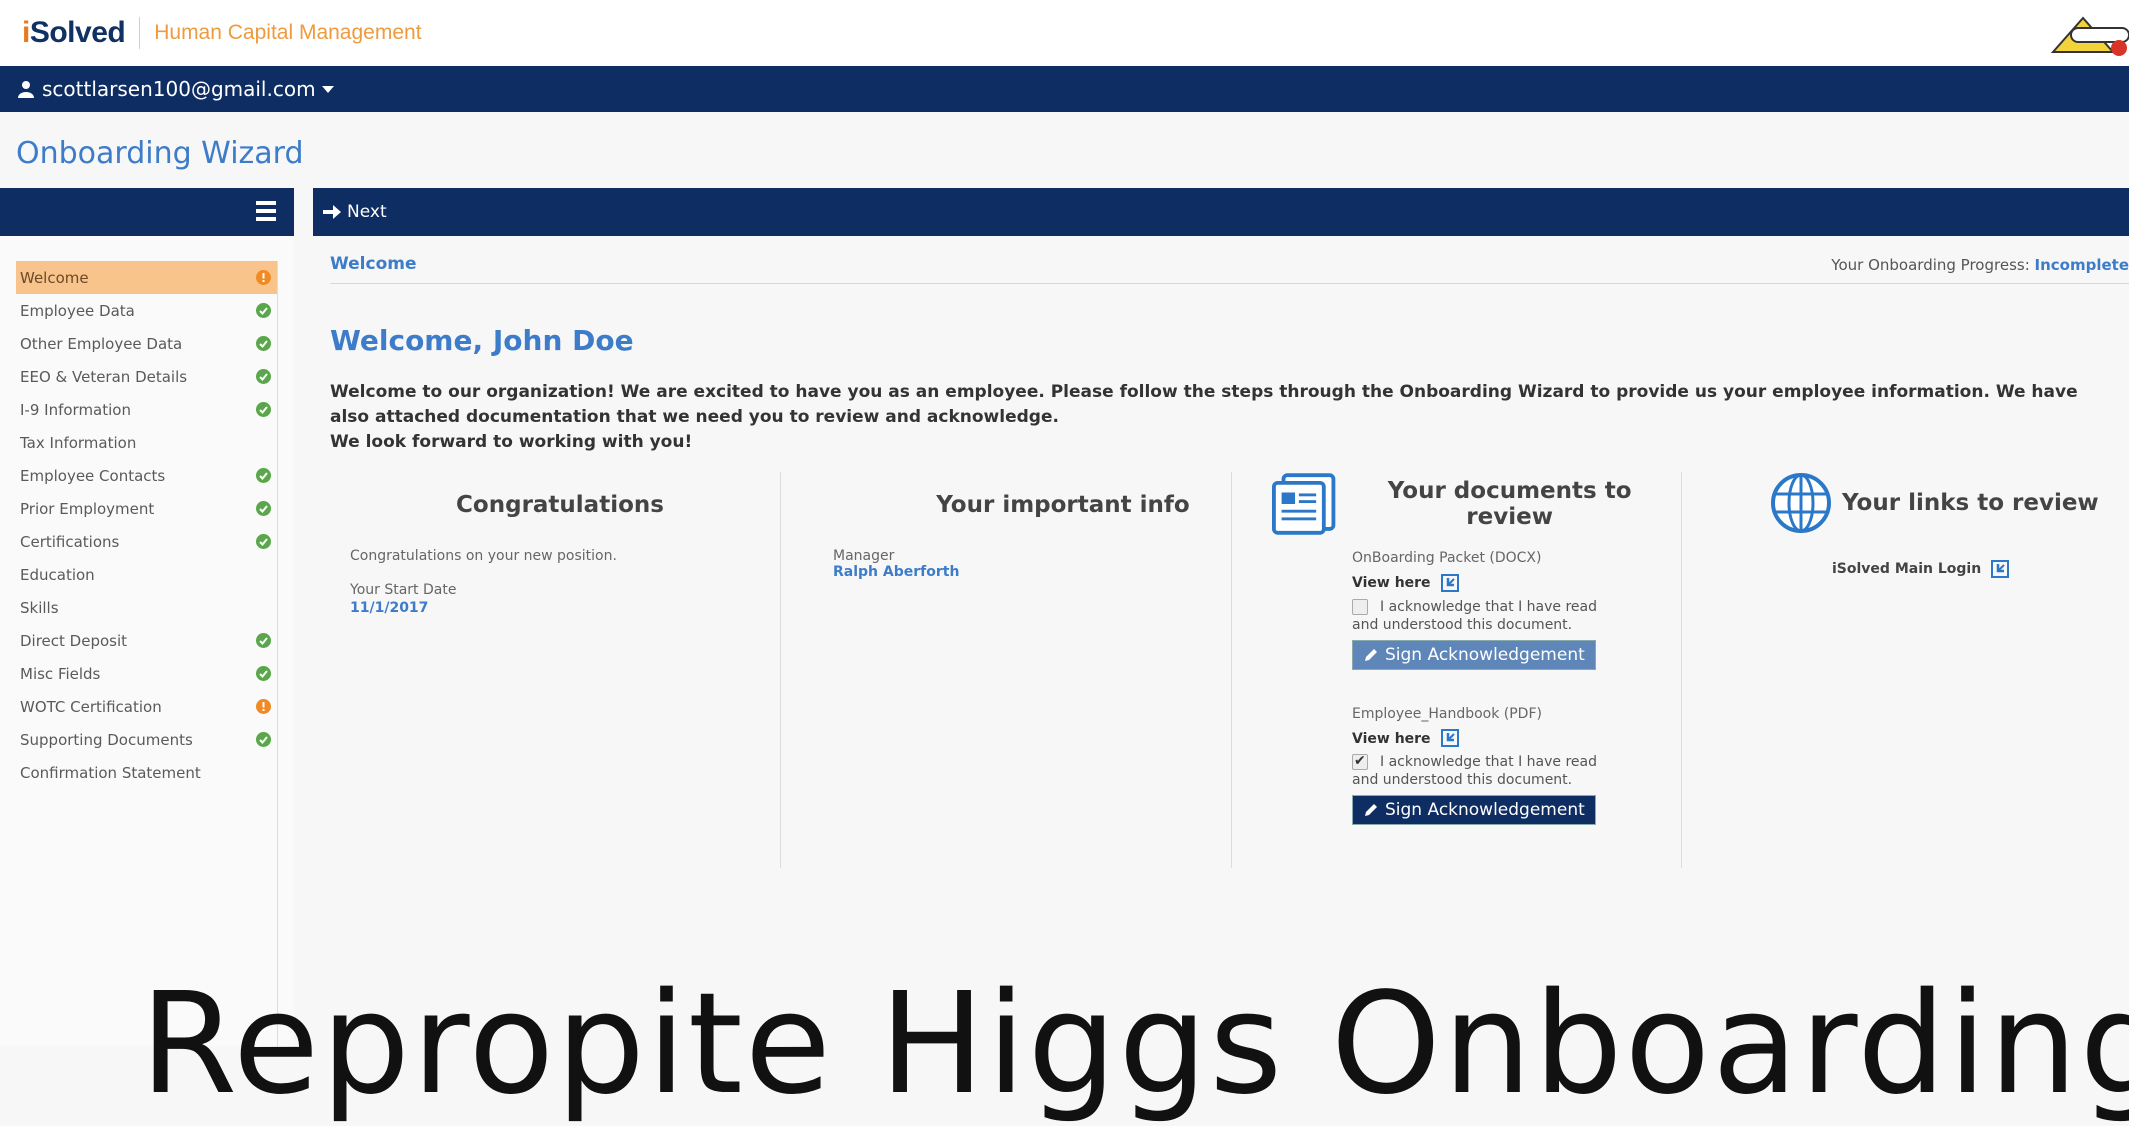  What do you see at coordinates (146, 673) in the screenshot?
I see `sidebar-item-misc-fields: Misc Fields` at bounding box center [146, 673].